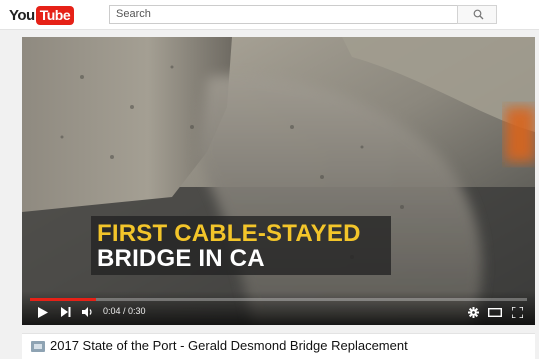 The image size is (539, 359). I want to click on masthead: You Tube Search, so click(269, 15).